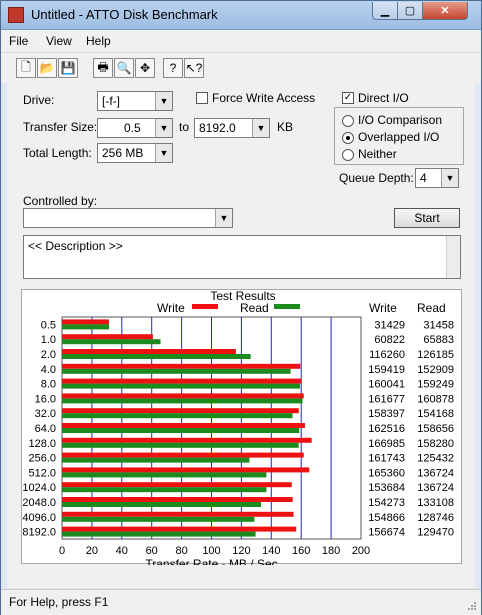 Image resolution: width=482 pixels, height=615 pixels. Describe the element at coordinates (39, 533) in the screenshot. I see `y-tick-label: 8192.0` at that location.